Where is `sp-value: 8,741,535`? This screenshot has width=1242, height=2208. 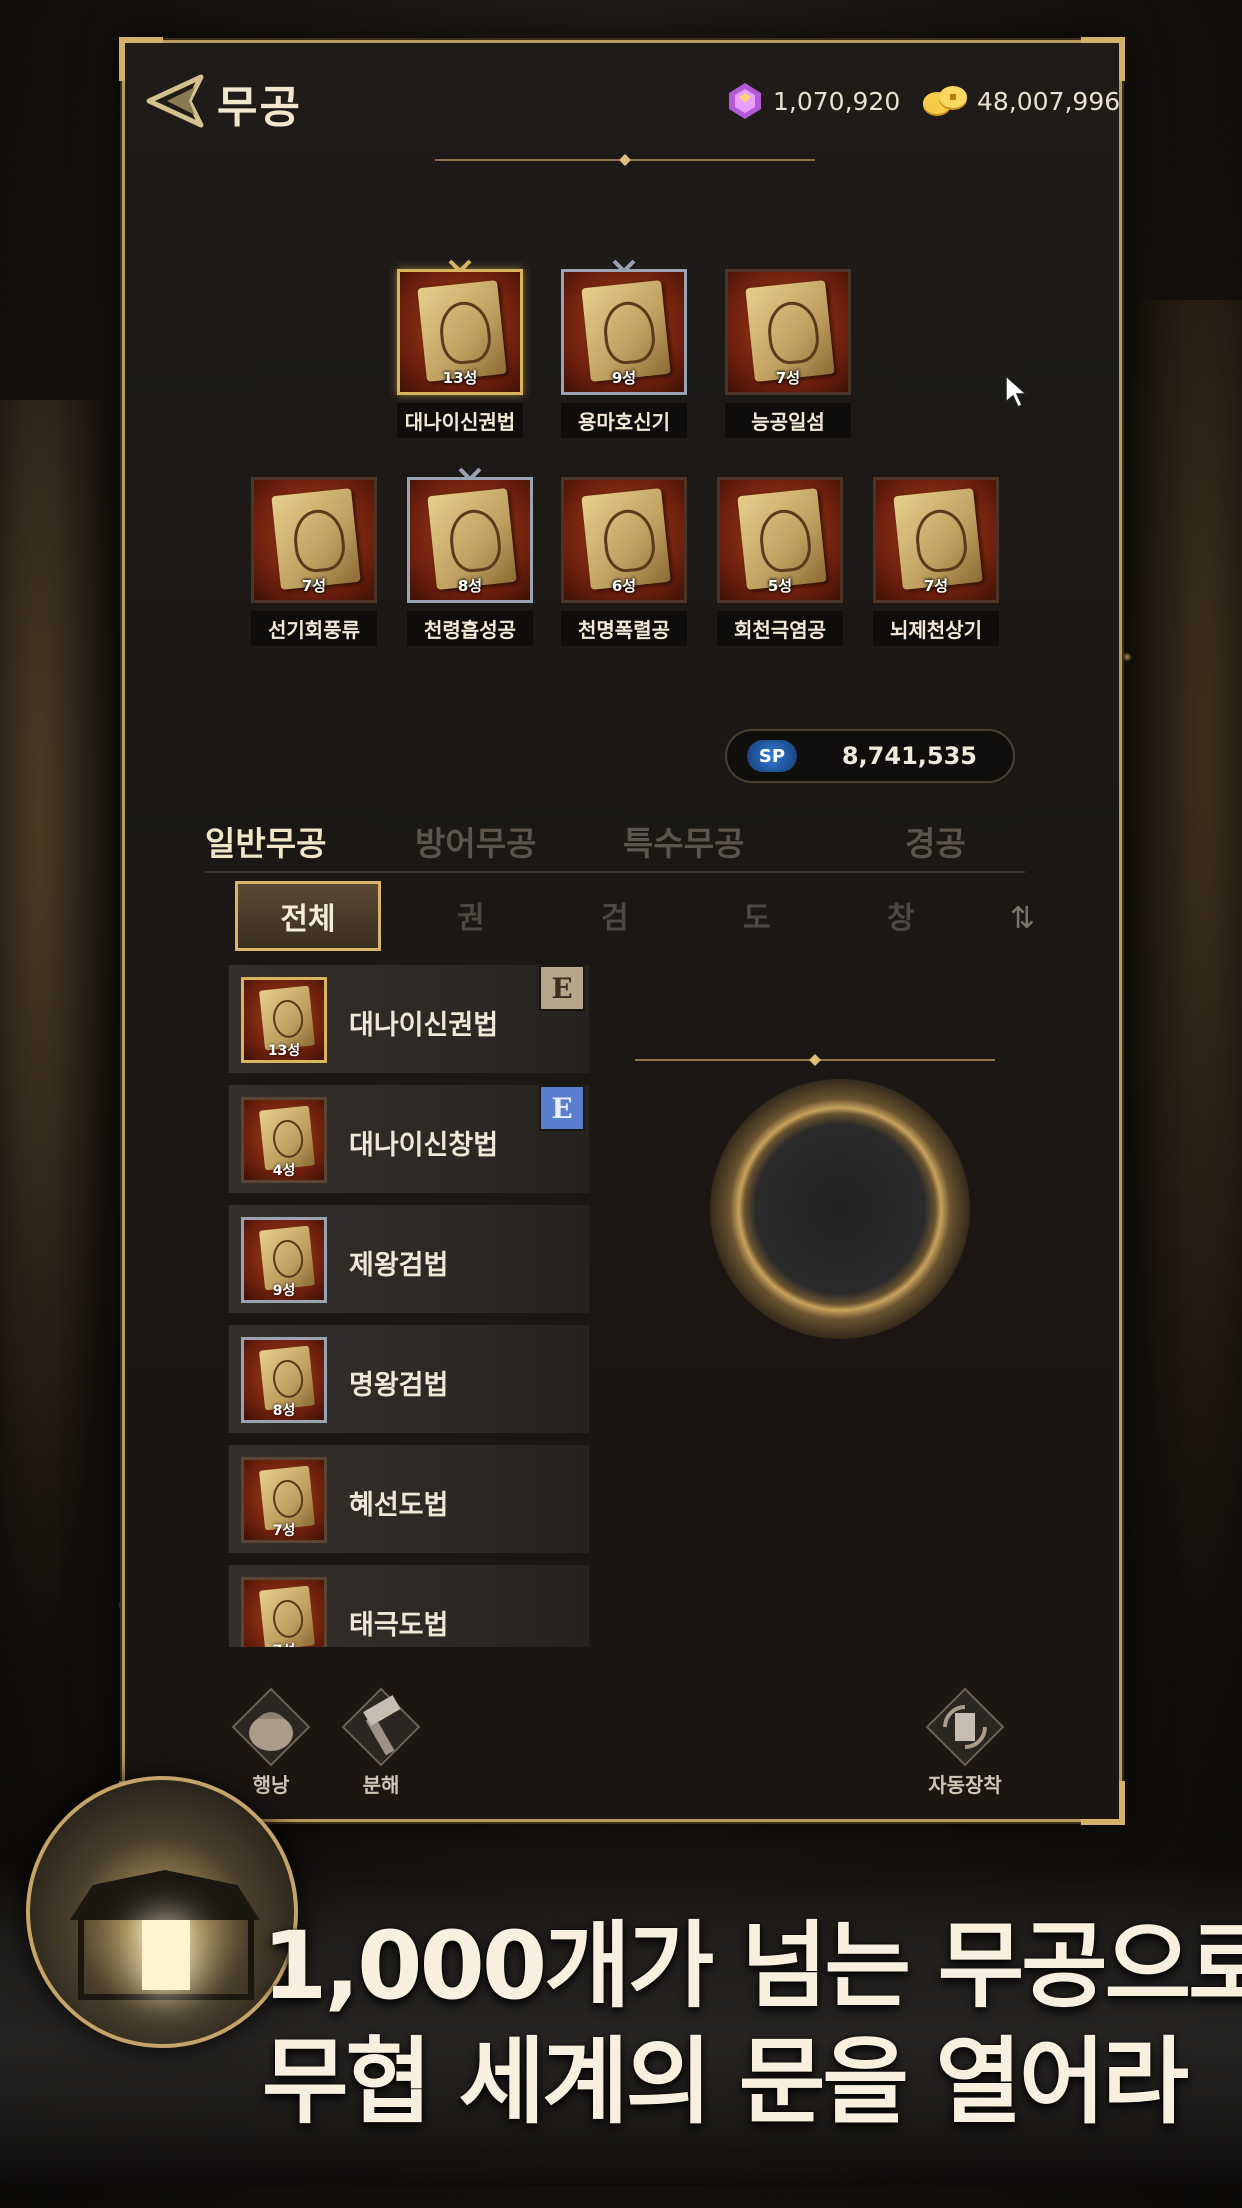 sp-value: 8,741,535 is located at coordinates (909, 756).